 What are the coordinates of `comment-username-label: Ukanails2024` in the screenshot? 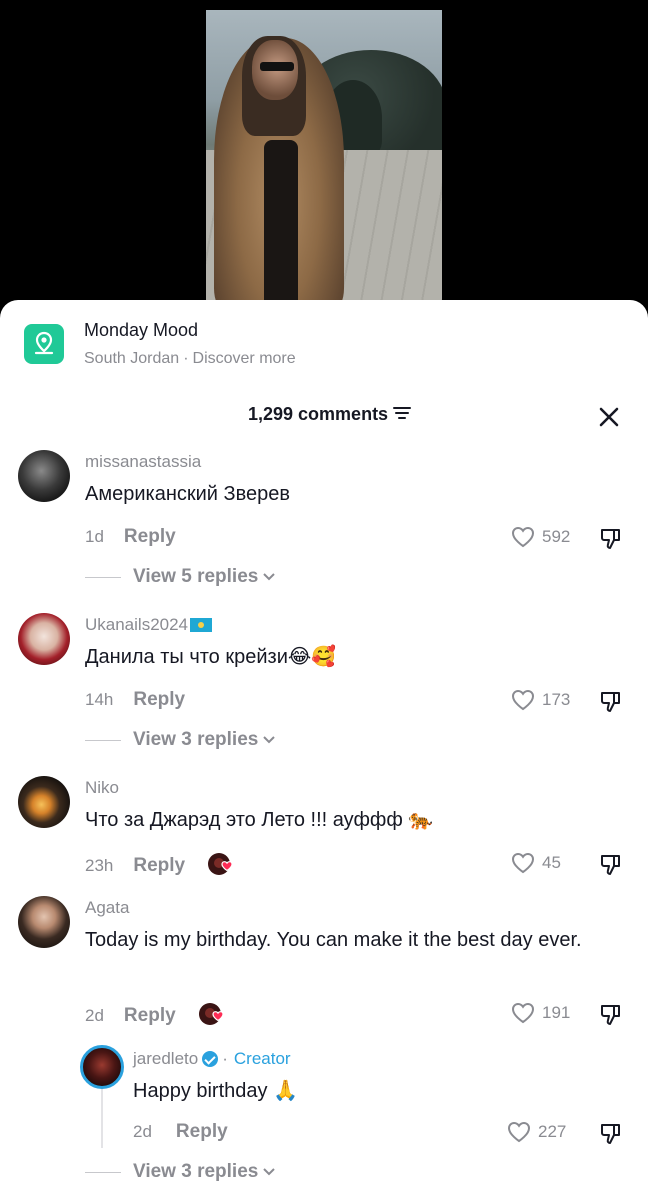 It's located at (137, 624).